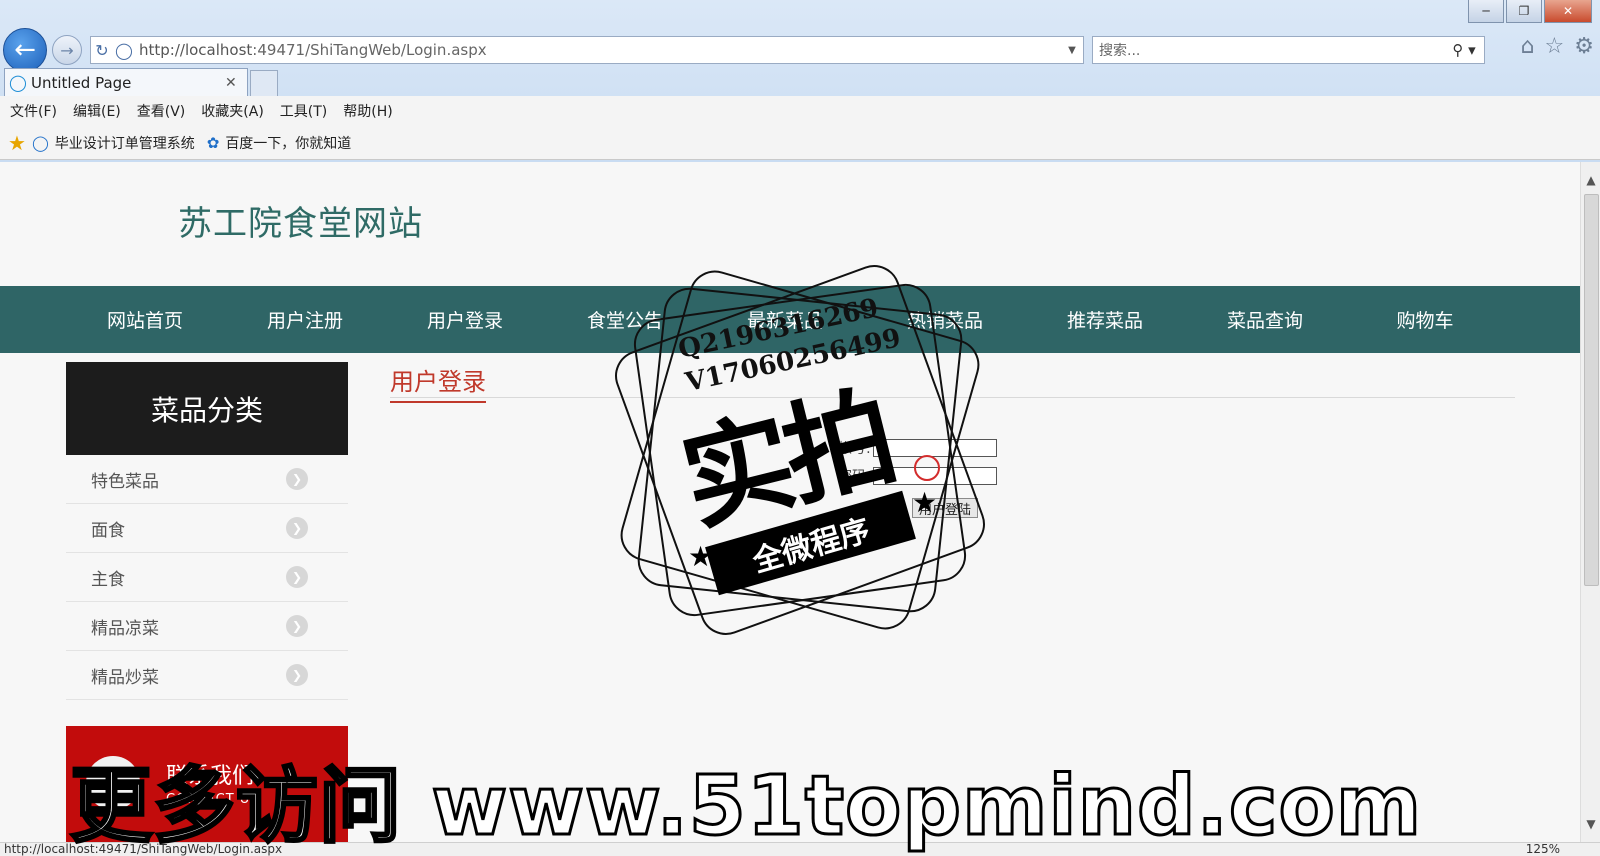  I want to click on restore-button: ❐, so click(1524, 11).